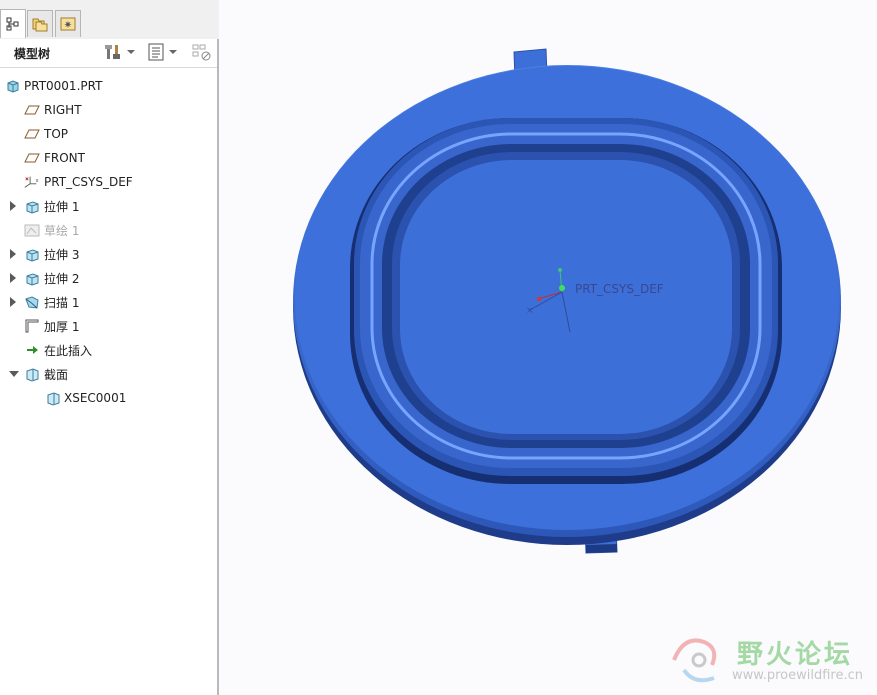 This screenshot has width=877, height=695. Describe the element at coordinates (95, 398) in the screenshot. I see `tree-item-label: XSEC0001` at that location.